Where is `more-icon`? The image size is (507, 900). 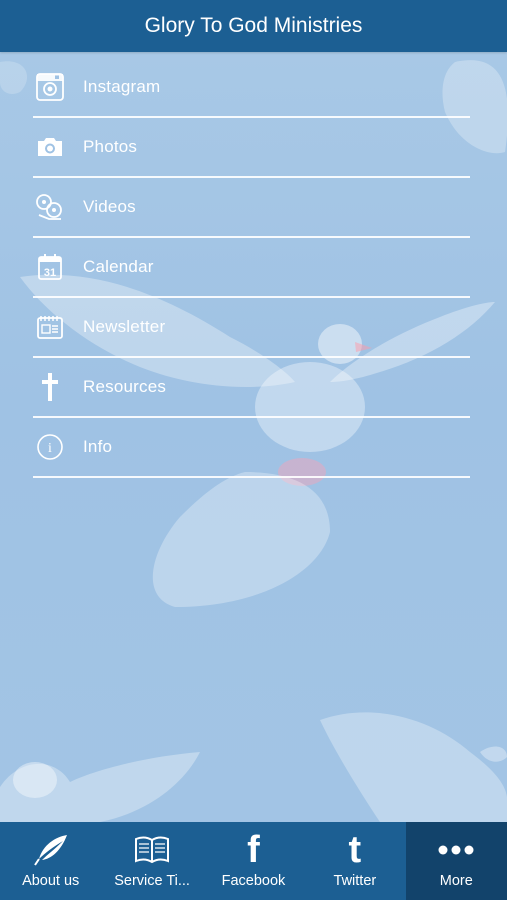 more-icon is located at coordinates (456, 850).